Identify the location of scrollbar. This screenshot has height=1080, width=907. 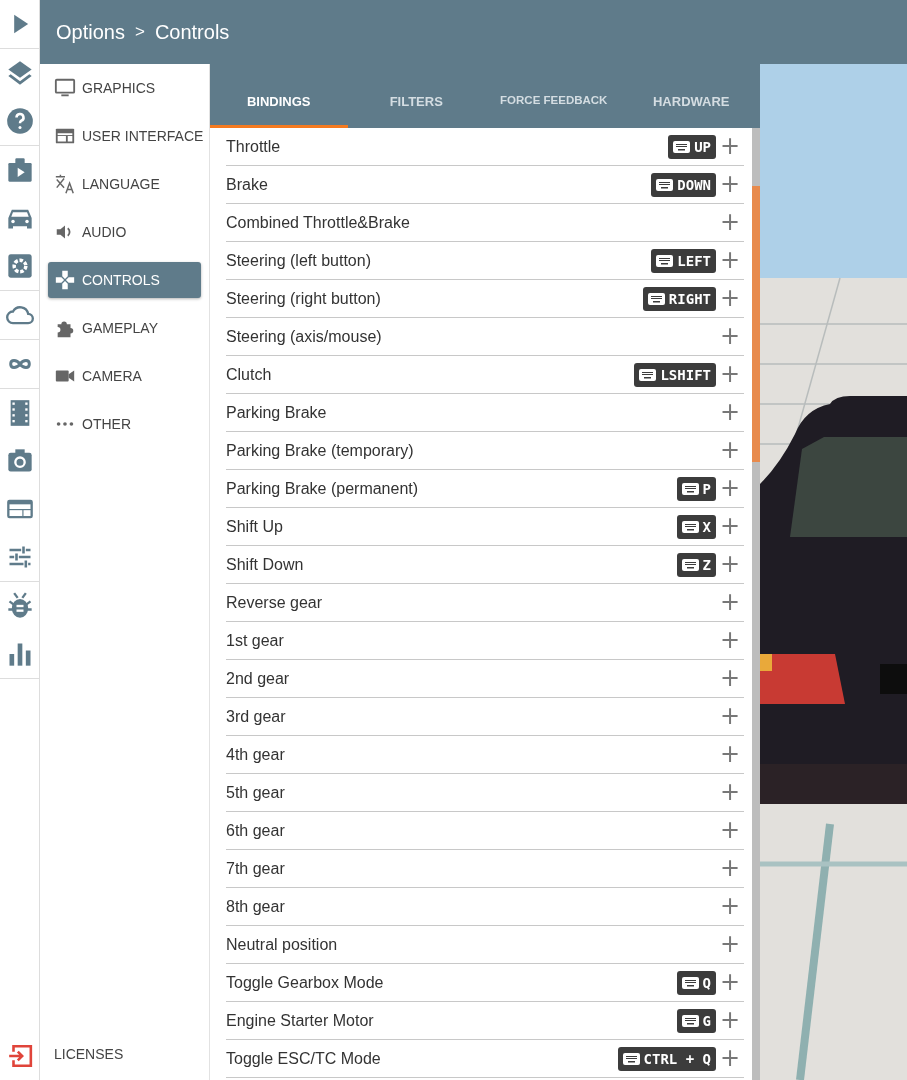
(756, 604).